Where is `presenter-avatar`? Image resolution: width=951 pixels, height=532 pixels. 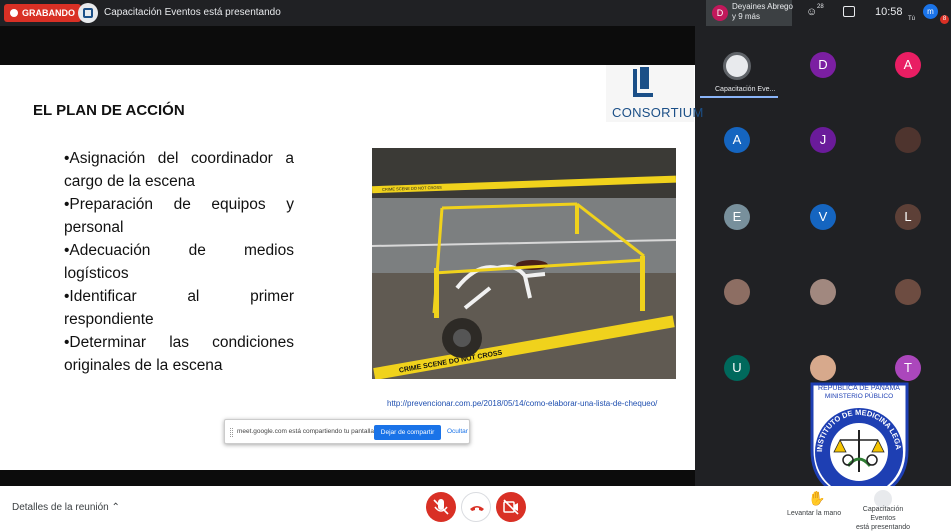 presenter-avatar is located at coordinates (88, 13).